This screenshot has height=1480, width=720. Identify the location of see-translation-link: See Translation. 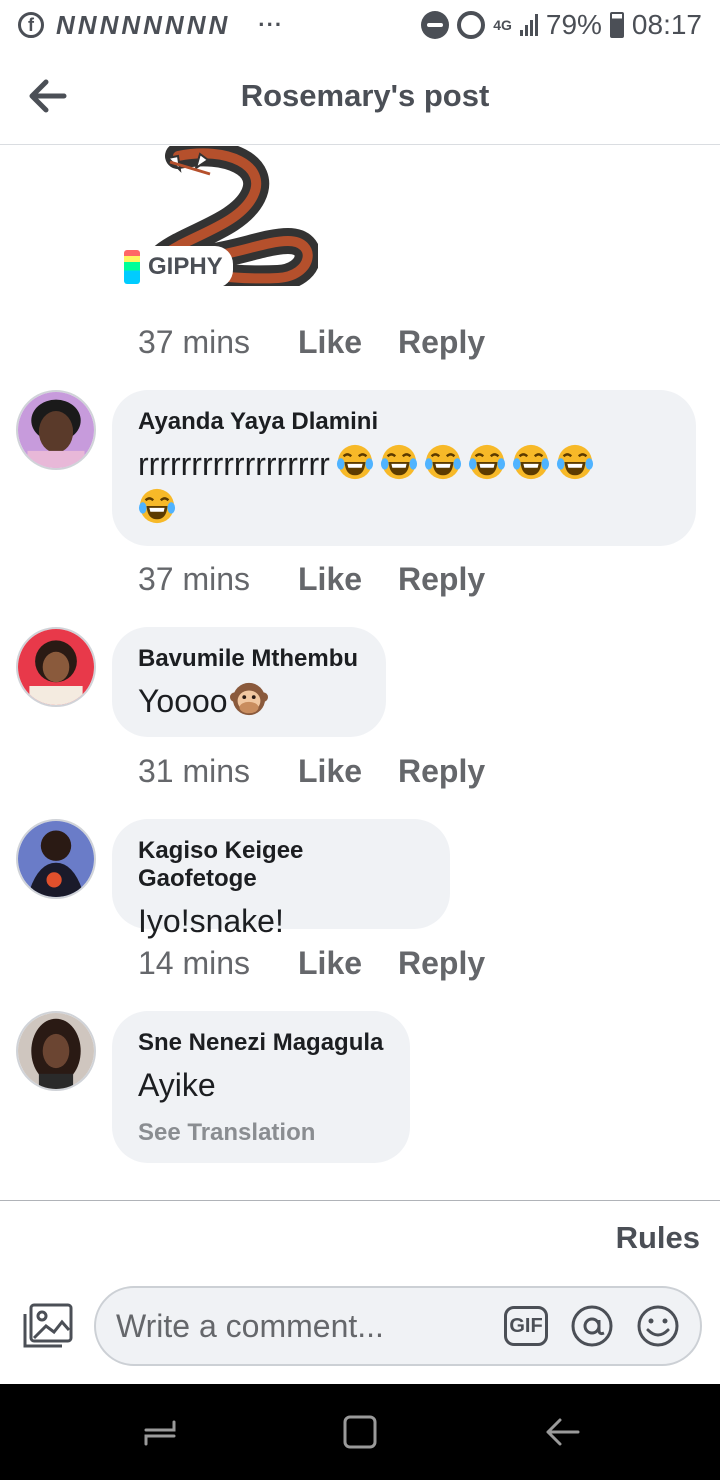
(261, 1133).